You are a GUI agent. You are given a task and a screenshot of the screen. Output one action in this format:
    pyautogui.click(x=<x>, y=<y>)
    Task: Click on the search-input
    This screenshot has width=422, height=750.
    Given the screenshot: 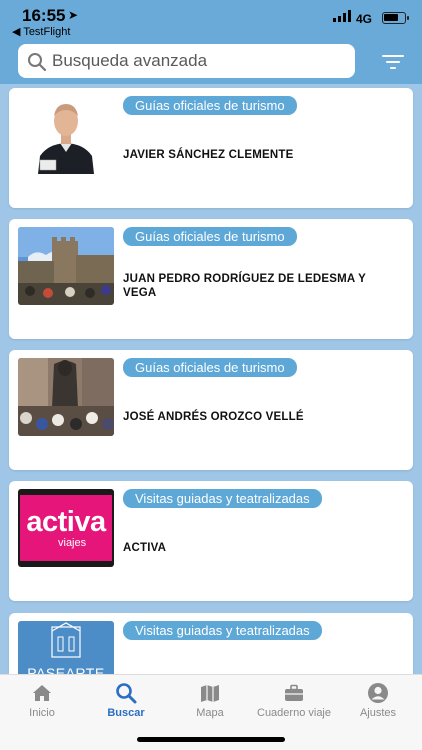 What is the action you would take?
    pyautogui.click(x=197, y=61)
    